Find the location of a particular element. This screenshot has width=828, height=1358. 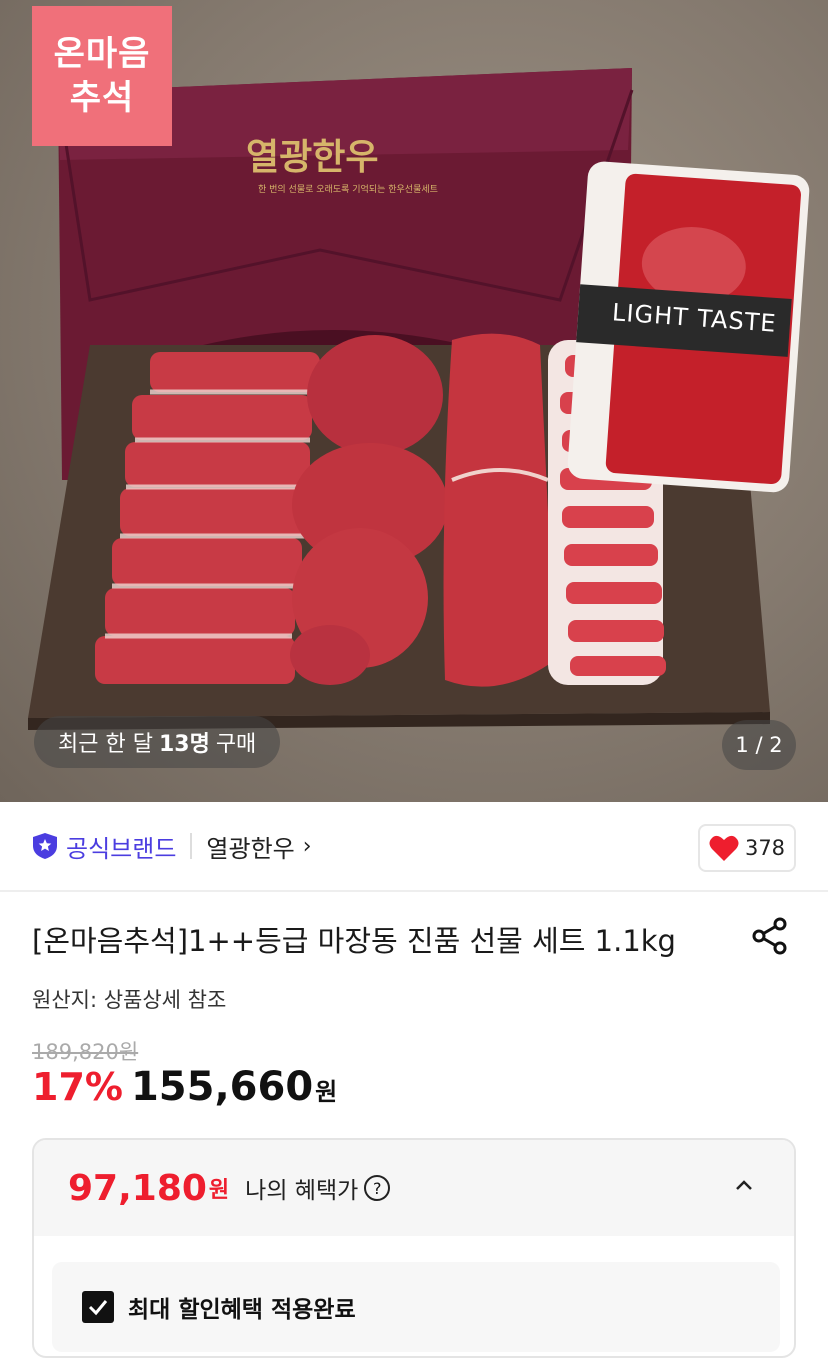

benefit-label: 나의 혜택가 is located at coordinates (302, 1191).